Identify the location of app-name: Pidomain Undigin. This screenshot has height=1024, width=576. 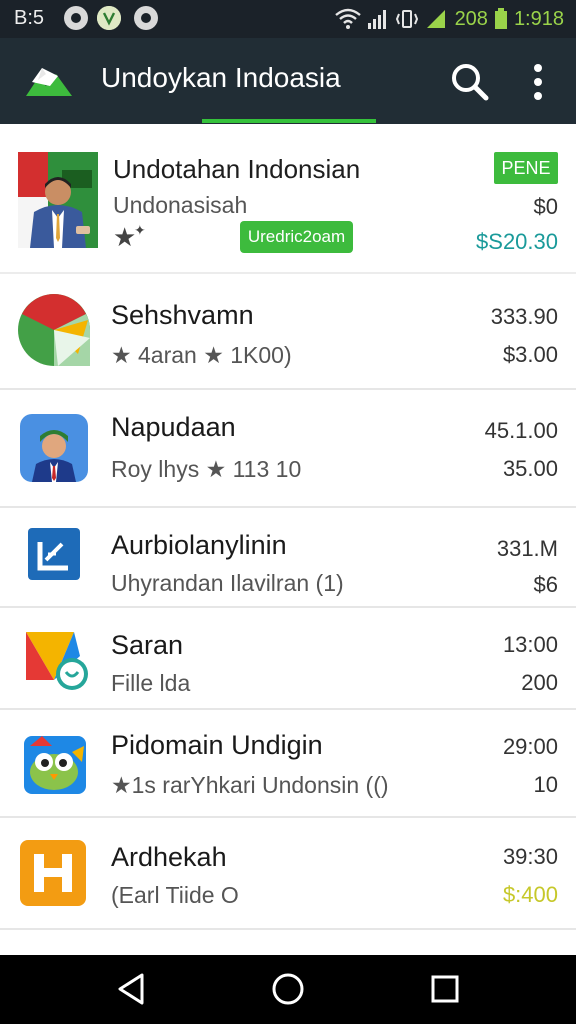
(217, 745).